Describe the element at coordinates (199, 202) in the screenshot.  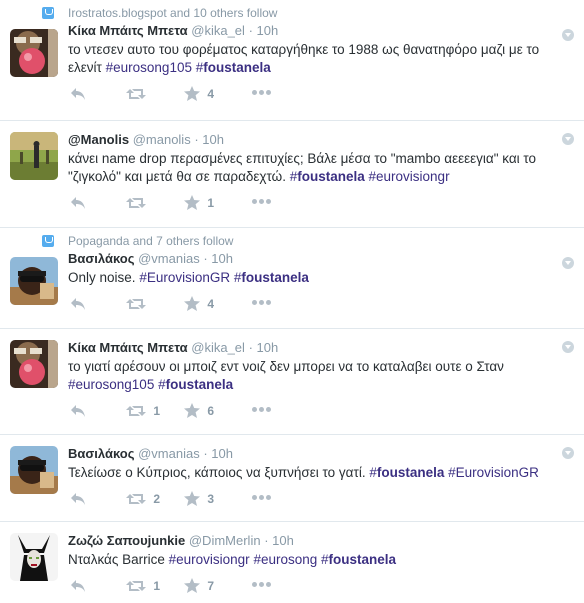
I see `favorite-button: 1` at that location.